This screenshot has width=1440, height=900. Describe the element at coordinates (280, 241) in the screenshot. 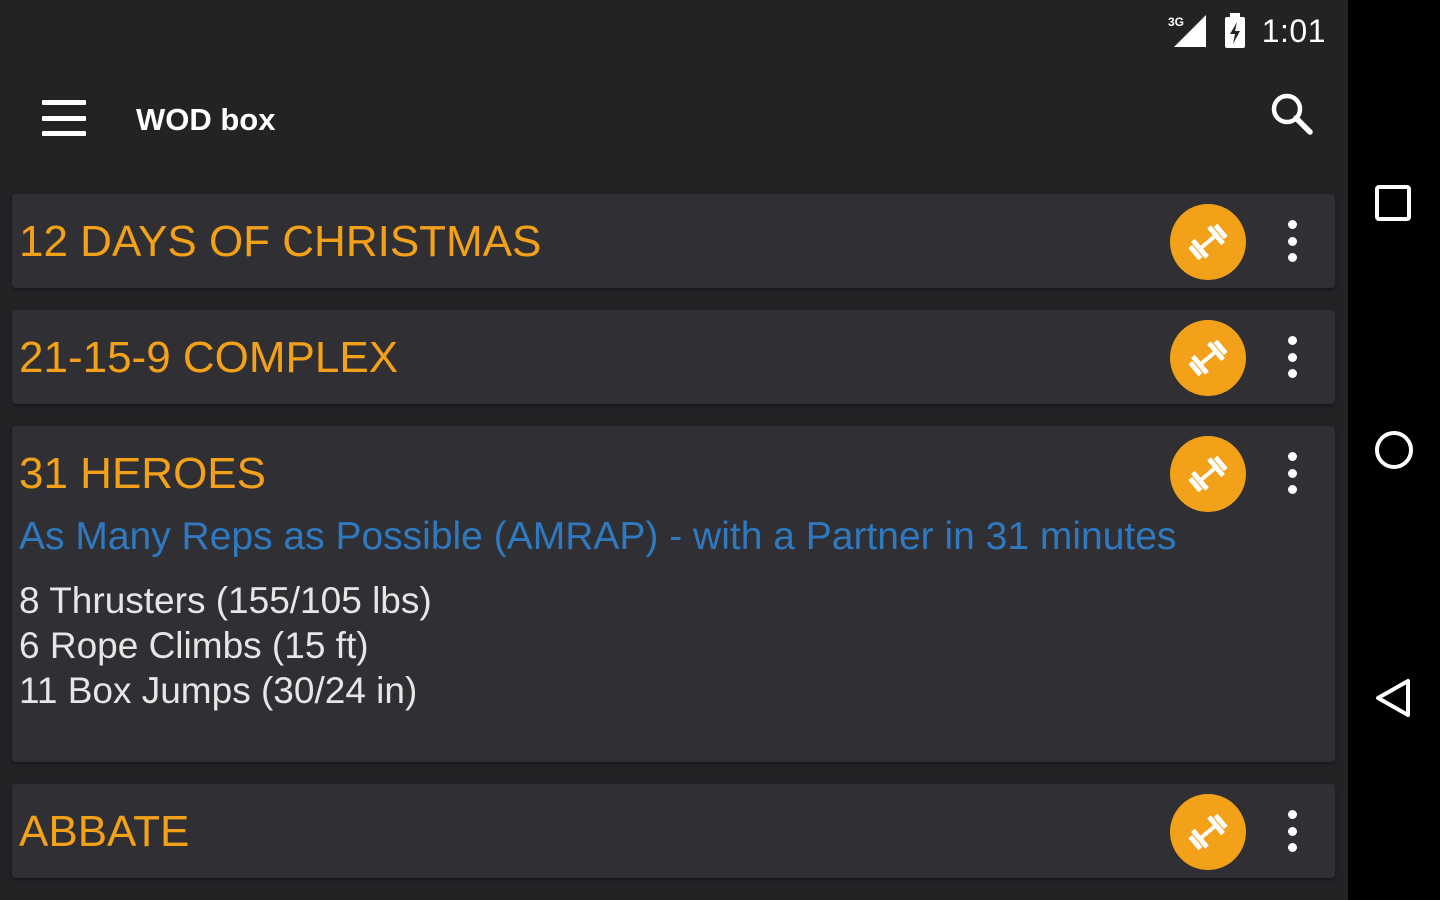

I see `wod-title: 12 DAYS OF CHRISTMAS` at that location.